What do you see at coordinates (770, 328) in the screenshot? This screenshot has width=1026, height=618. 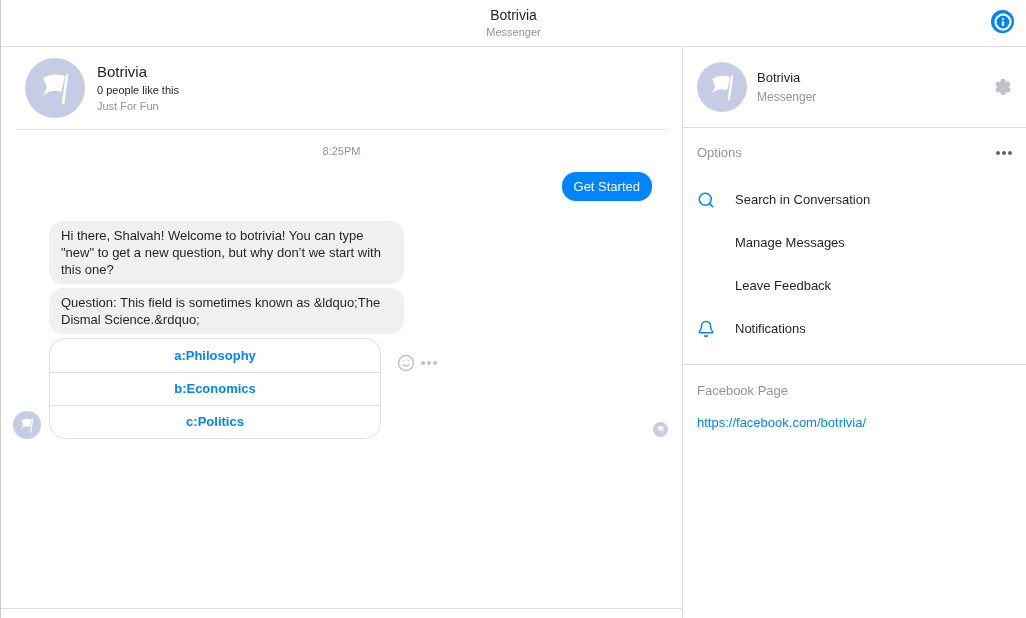 I see `option-link: Notifications` at bounding box center [770, 328].